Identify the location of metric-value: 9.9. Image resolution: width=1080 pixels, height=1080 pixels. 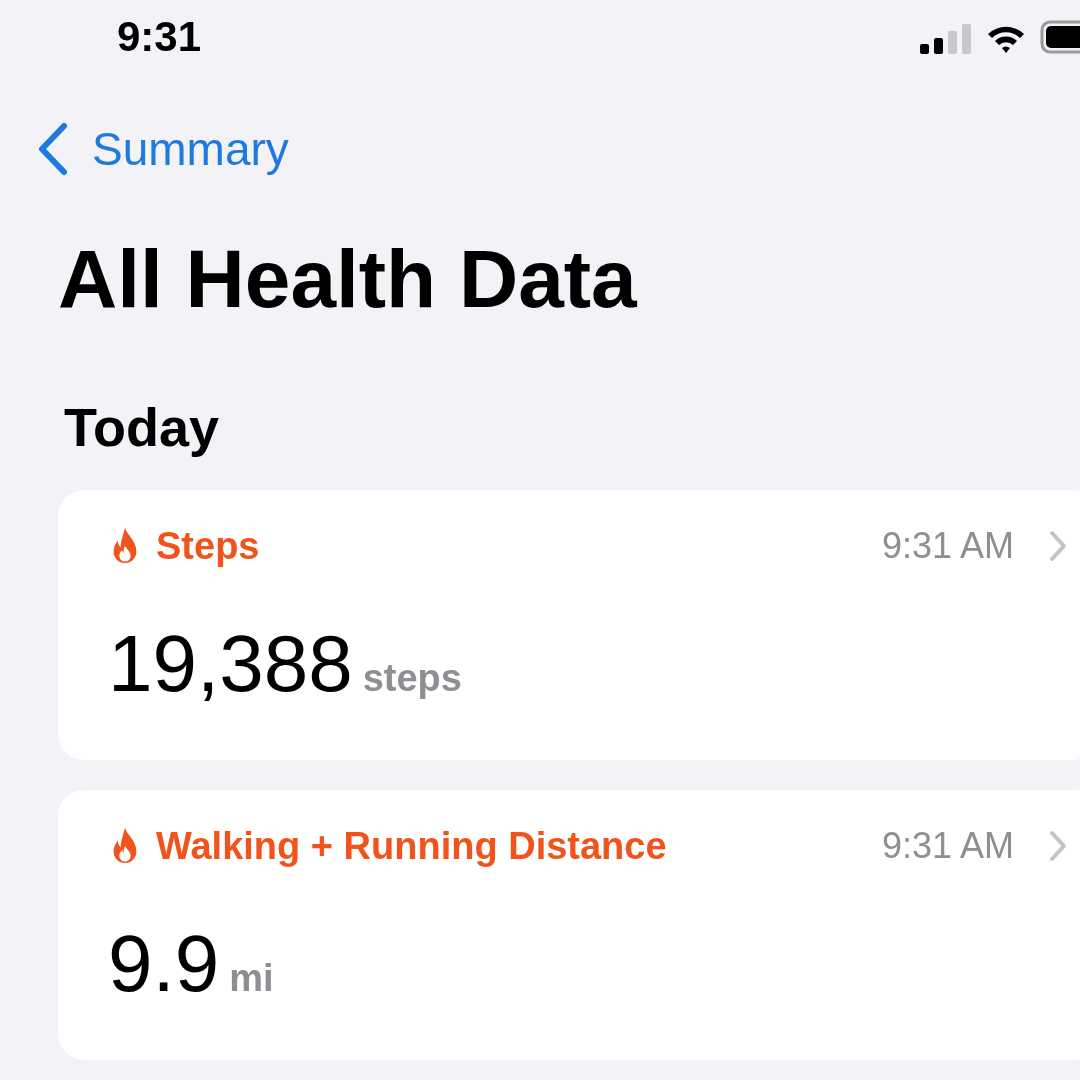
(164, 964).